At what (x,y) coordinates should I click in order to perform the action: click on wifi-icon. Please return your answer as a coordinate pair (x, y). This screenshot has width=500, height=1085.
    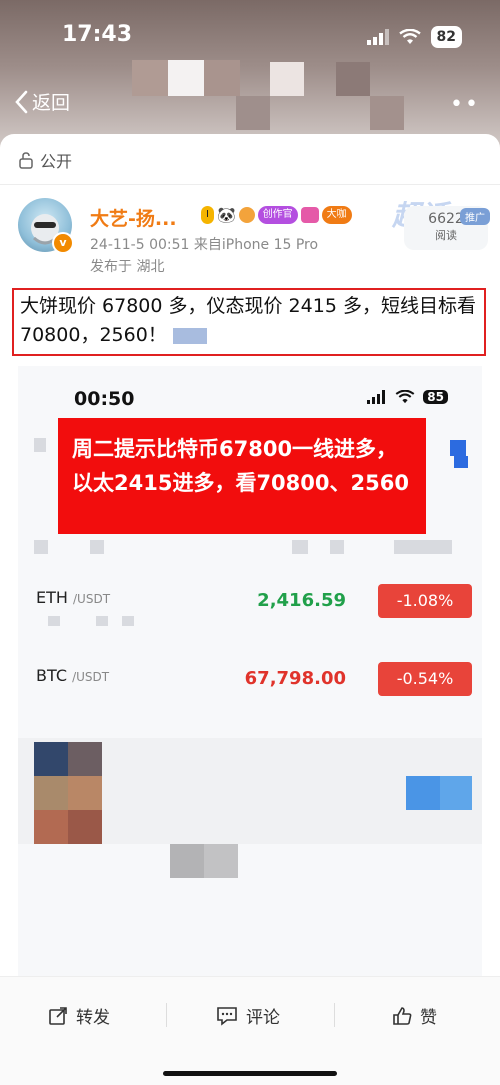
    Looking at the image, I should click on (409, 36).